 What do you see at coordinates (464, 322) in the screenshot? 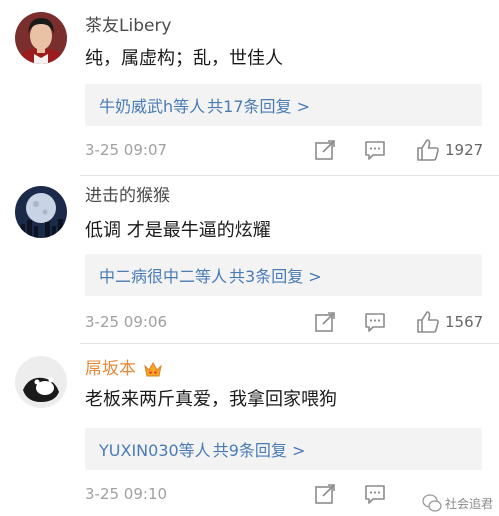
I see `like-count: 1567` at bounding box center [464, 322].